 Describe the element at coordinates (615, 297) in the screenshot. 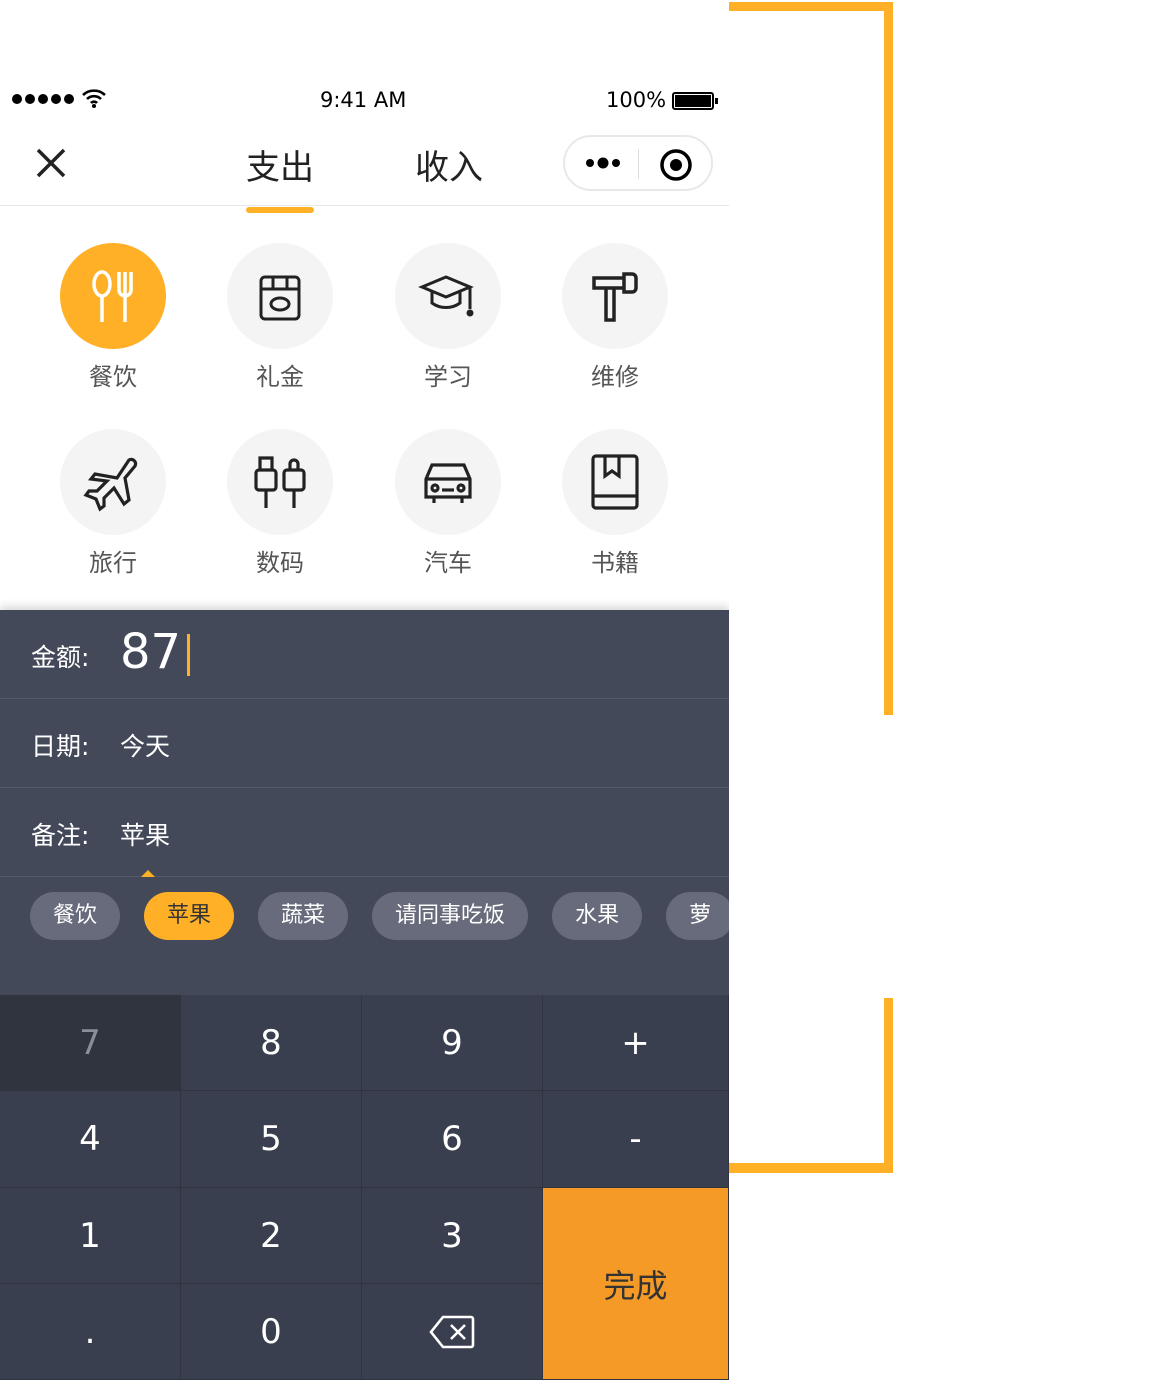

I see `hammer-icon` at that location.